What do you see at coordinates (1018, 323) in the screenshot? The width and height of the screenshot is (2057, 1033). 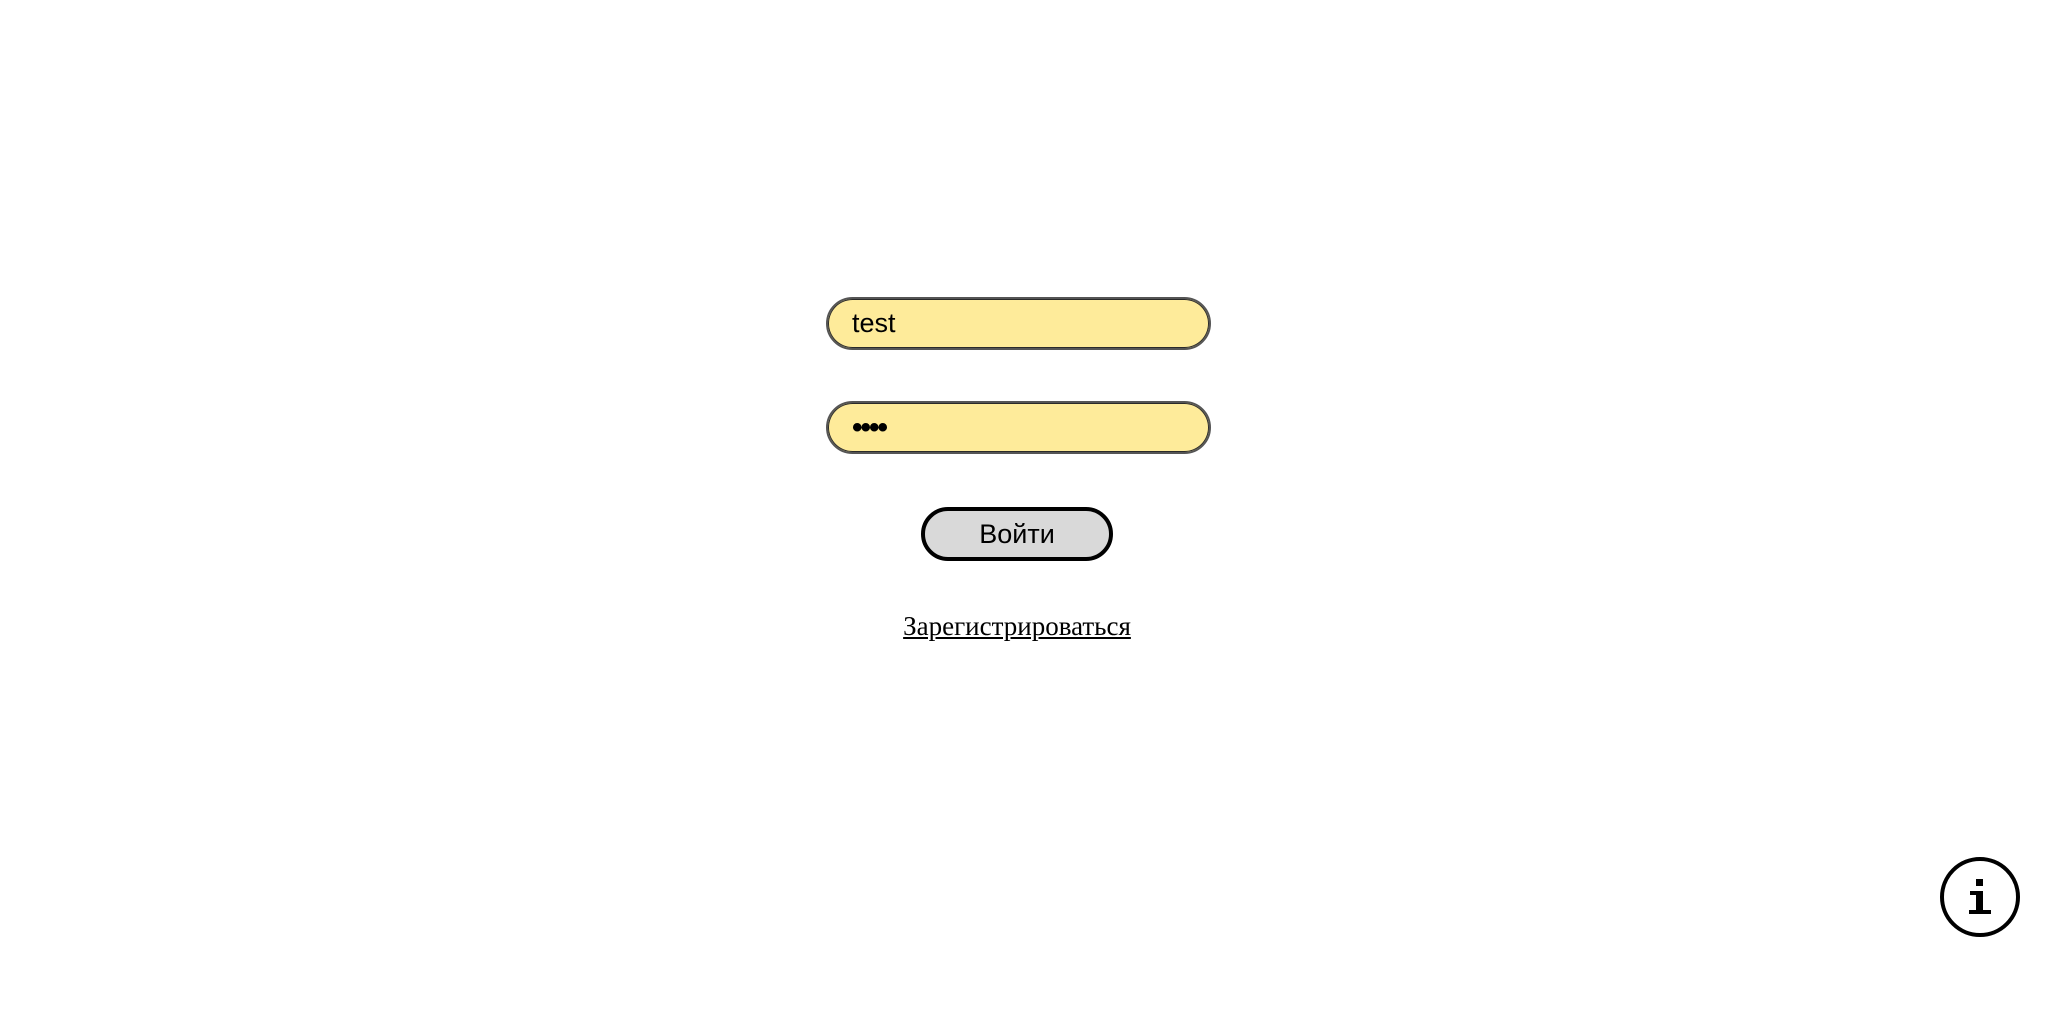 I see `login-input: test` at bounding box center [1018, 323].